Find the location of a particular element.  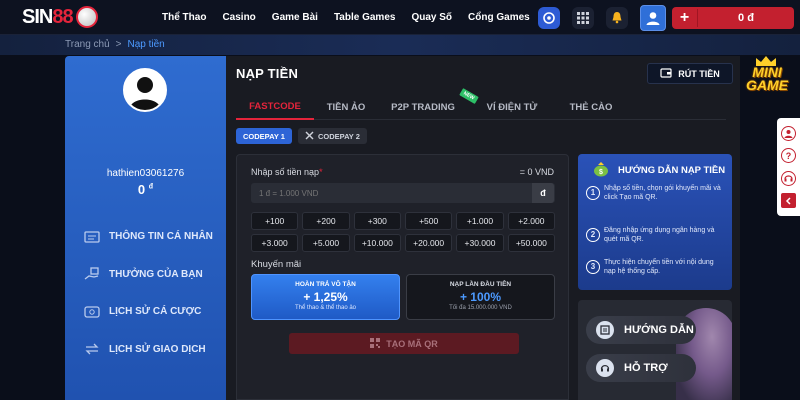

nav-casino: Casino is located at coordinates (238, 17).